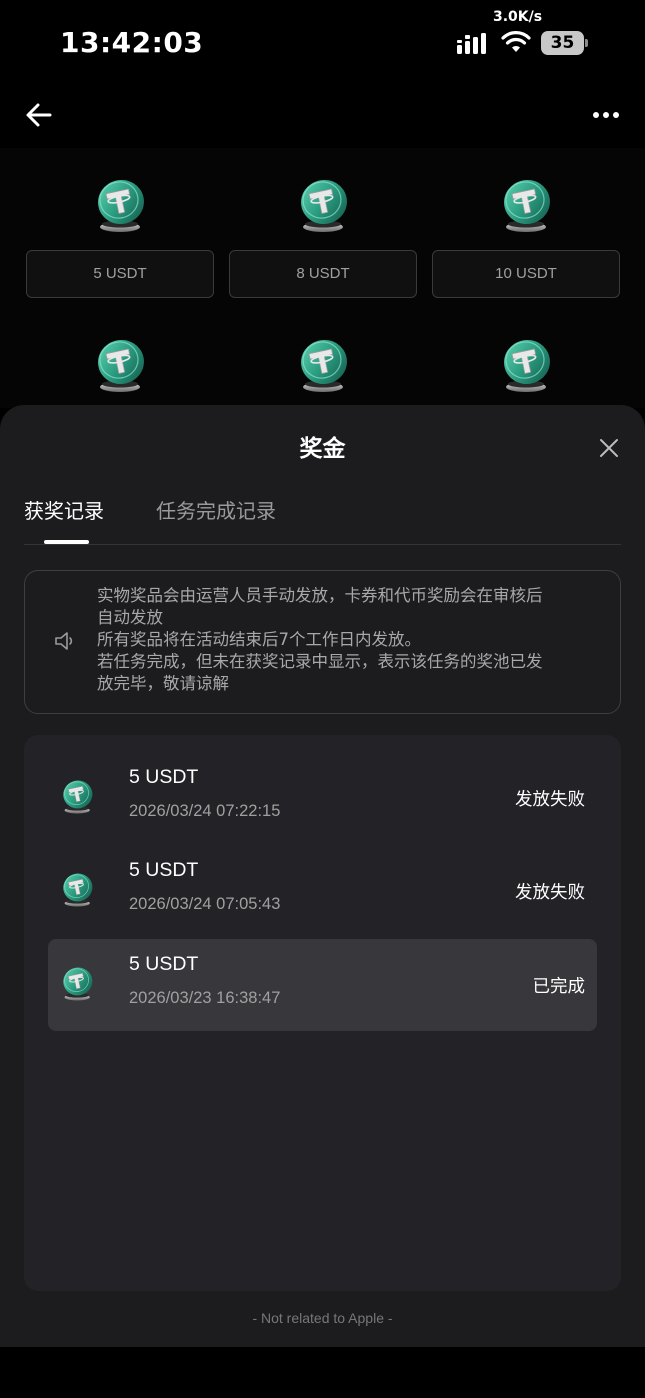 This screenshot has height=1398, width=645. I want to click on reward-button-8-usdt: 8 USDT, so click(323, 274).